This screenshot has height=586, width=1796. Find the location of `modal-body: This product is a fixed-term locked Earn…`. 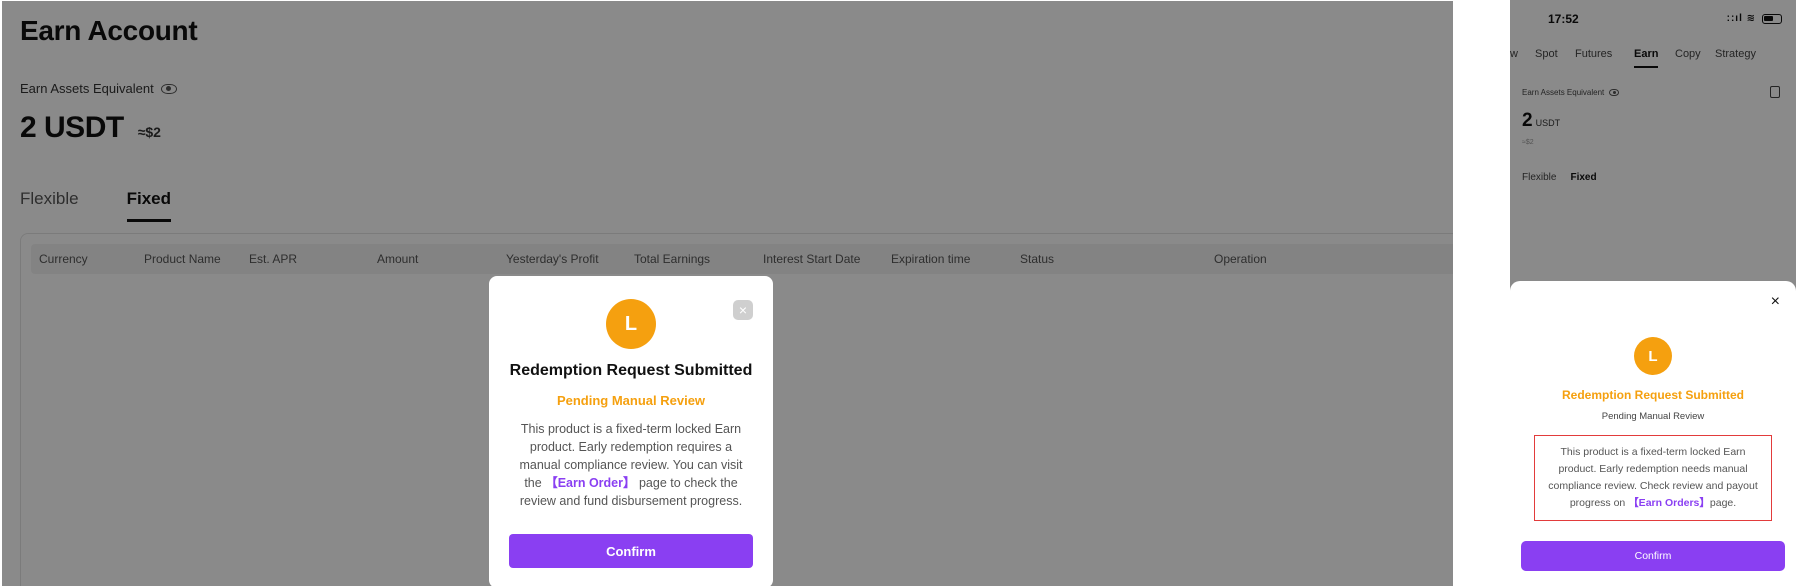

modal-body: This product is a fixed-term locked Earn… is located at coordinates (631, 465).